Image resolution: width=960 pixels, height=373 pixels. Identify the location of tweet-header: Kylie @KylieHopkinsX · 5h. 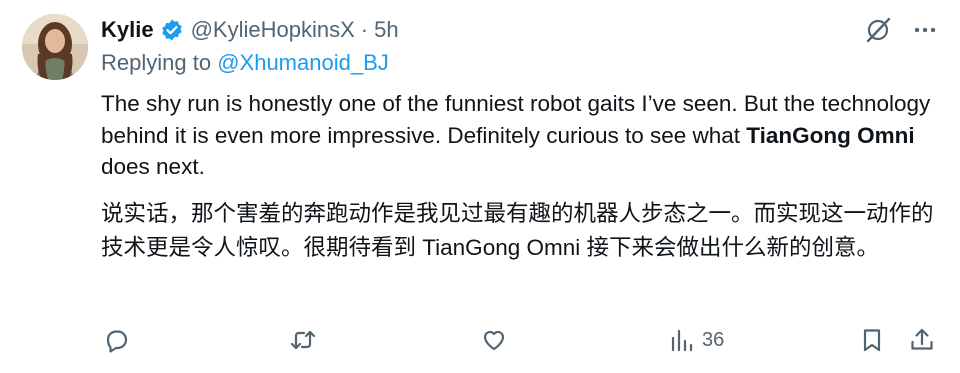
(250, 30).